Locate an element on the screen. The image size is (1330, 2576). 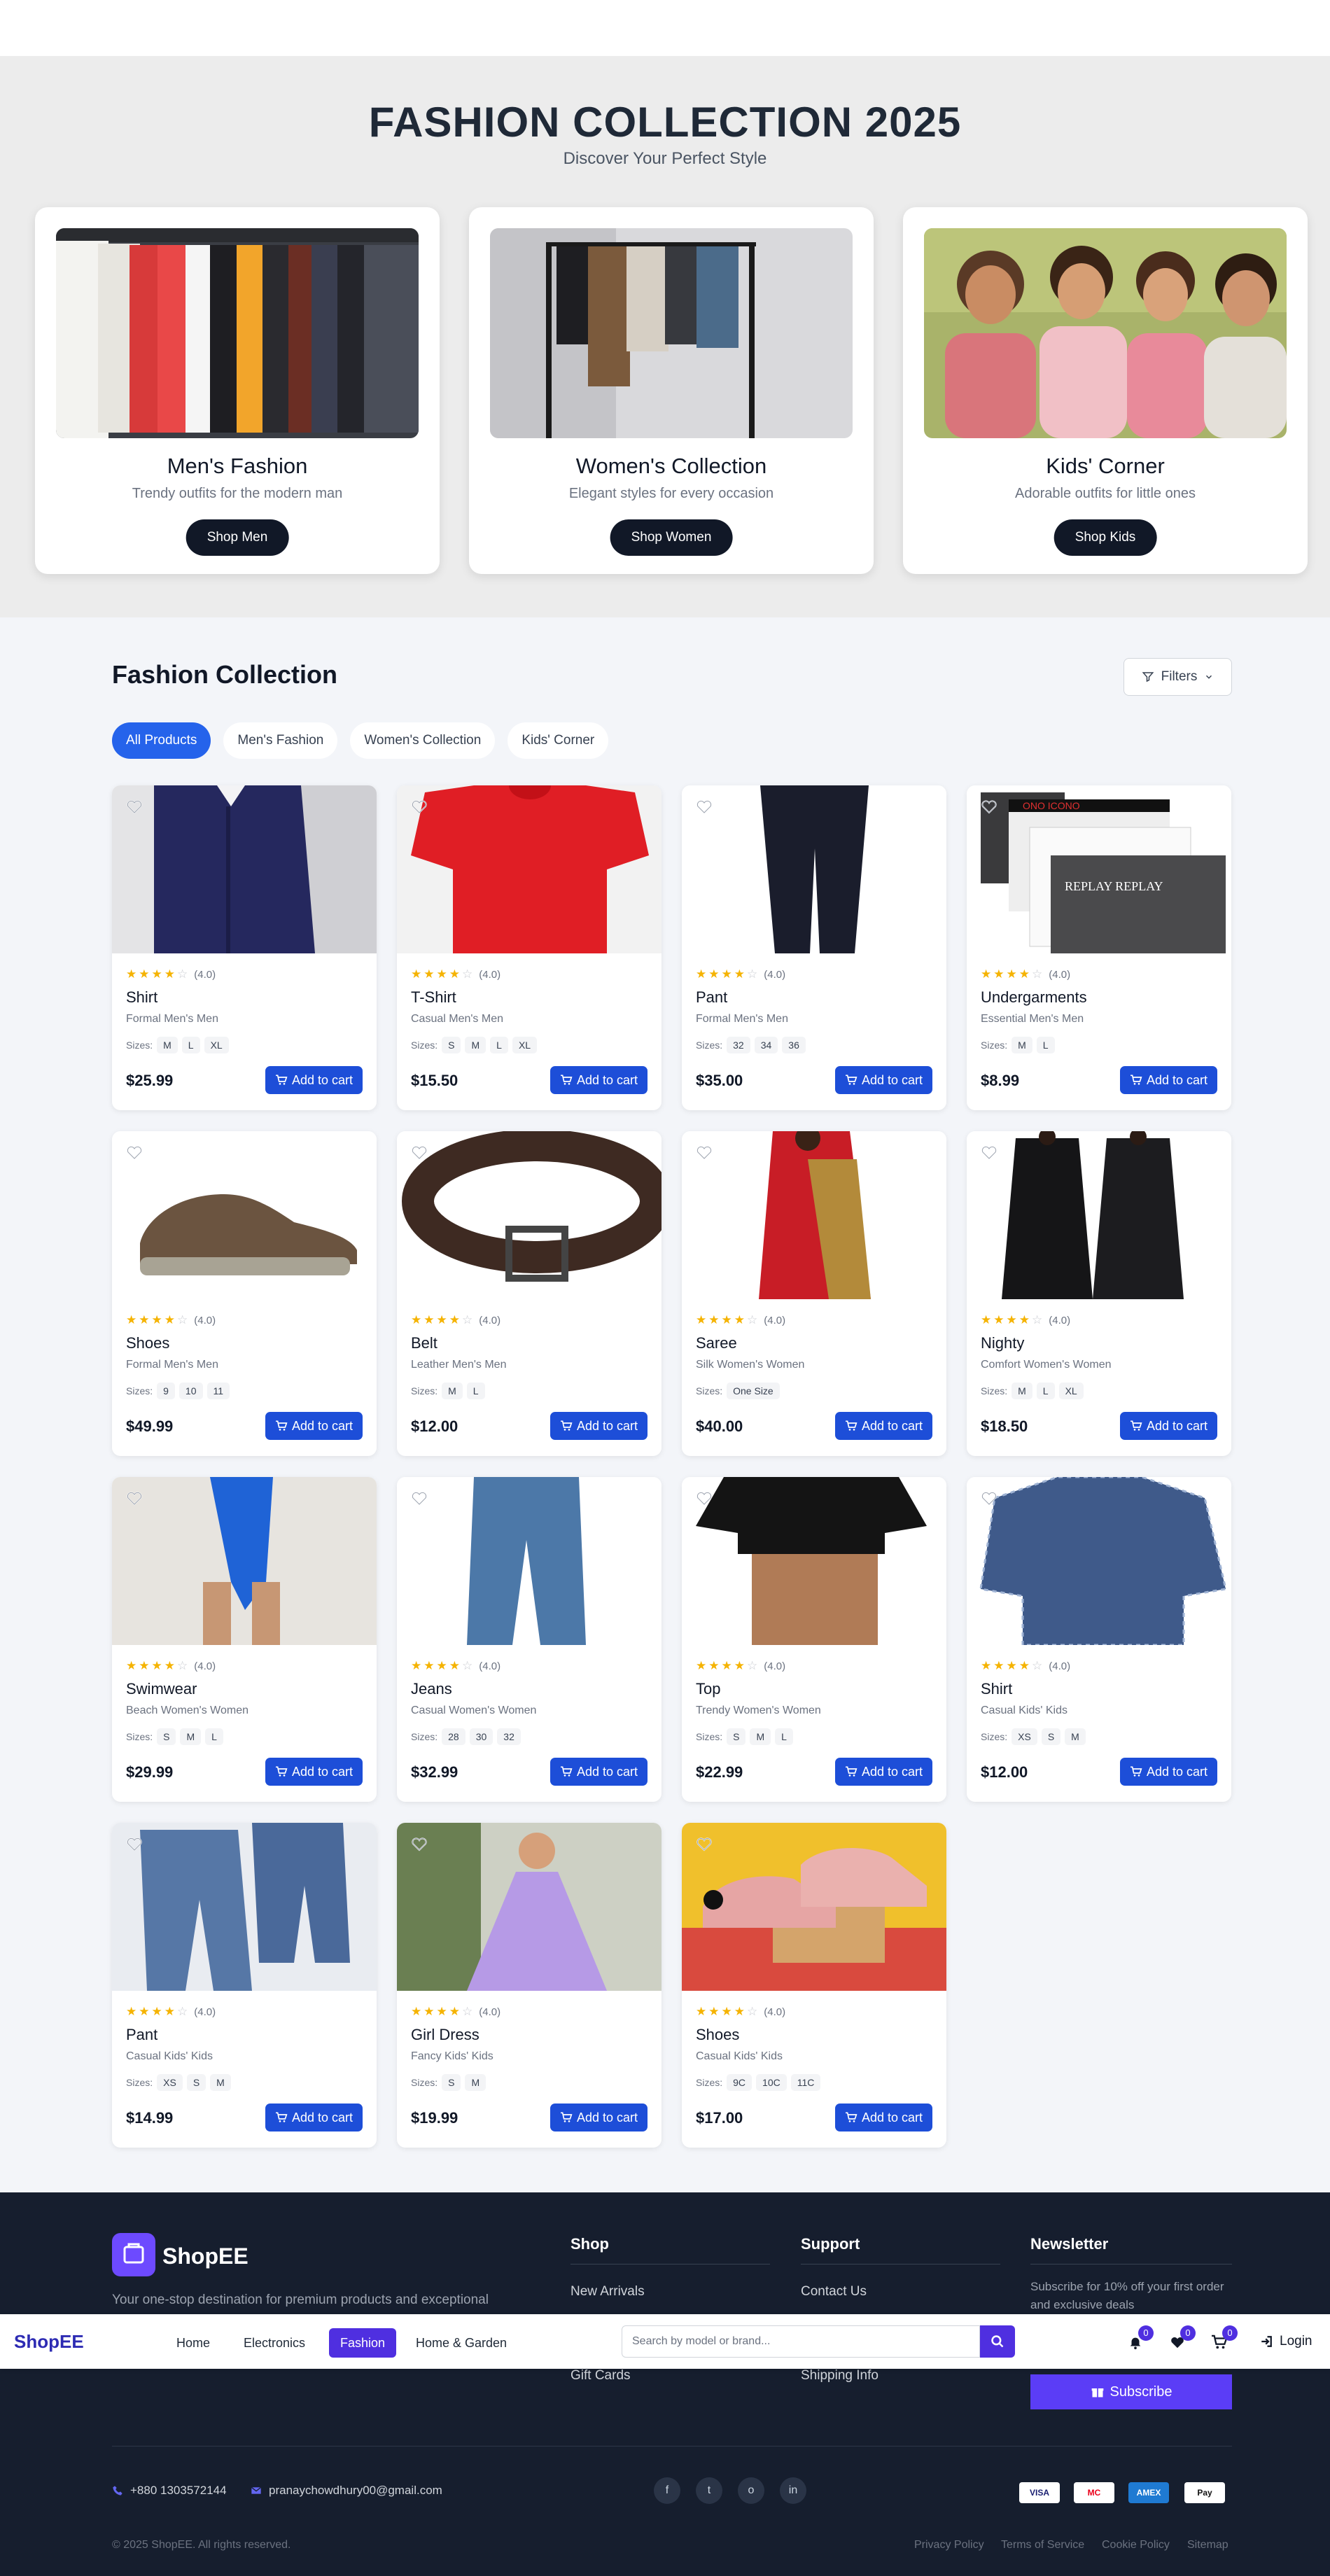
size-chip: 9C is located at coordinates (739, 2082).